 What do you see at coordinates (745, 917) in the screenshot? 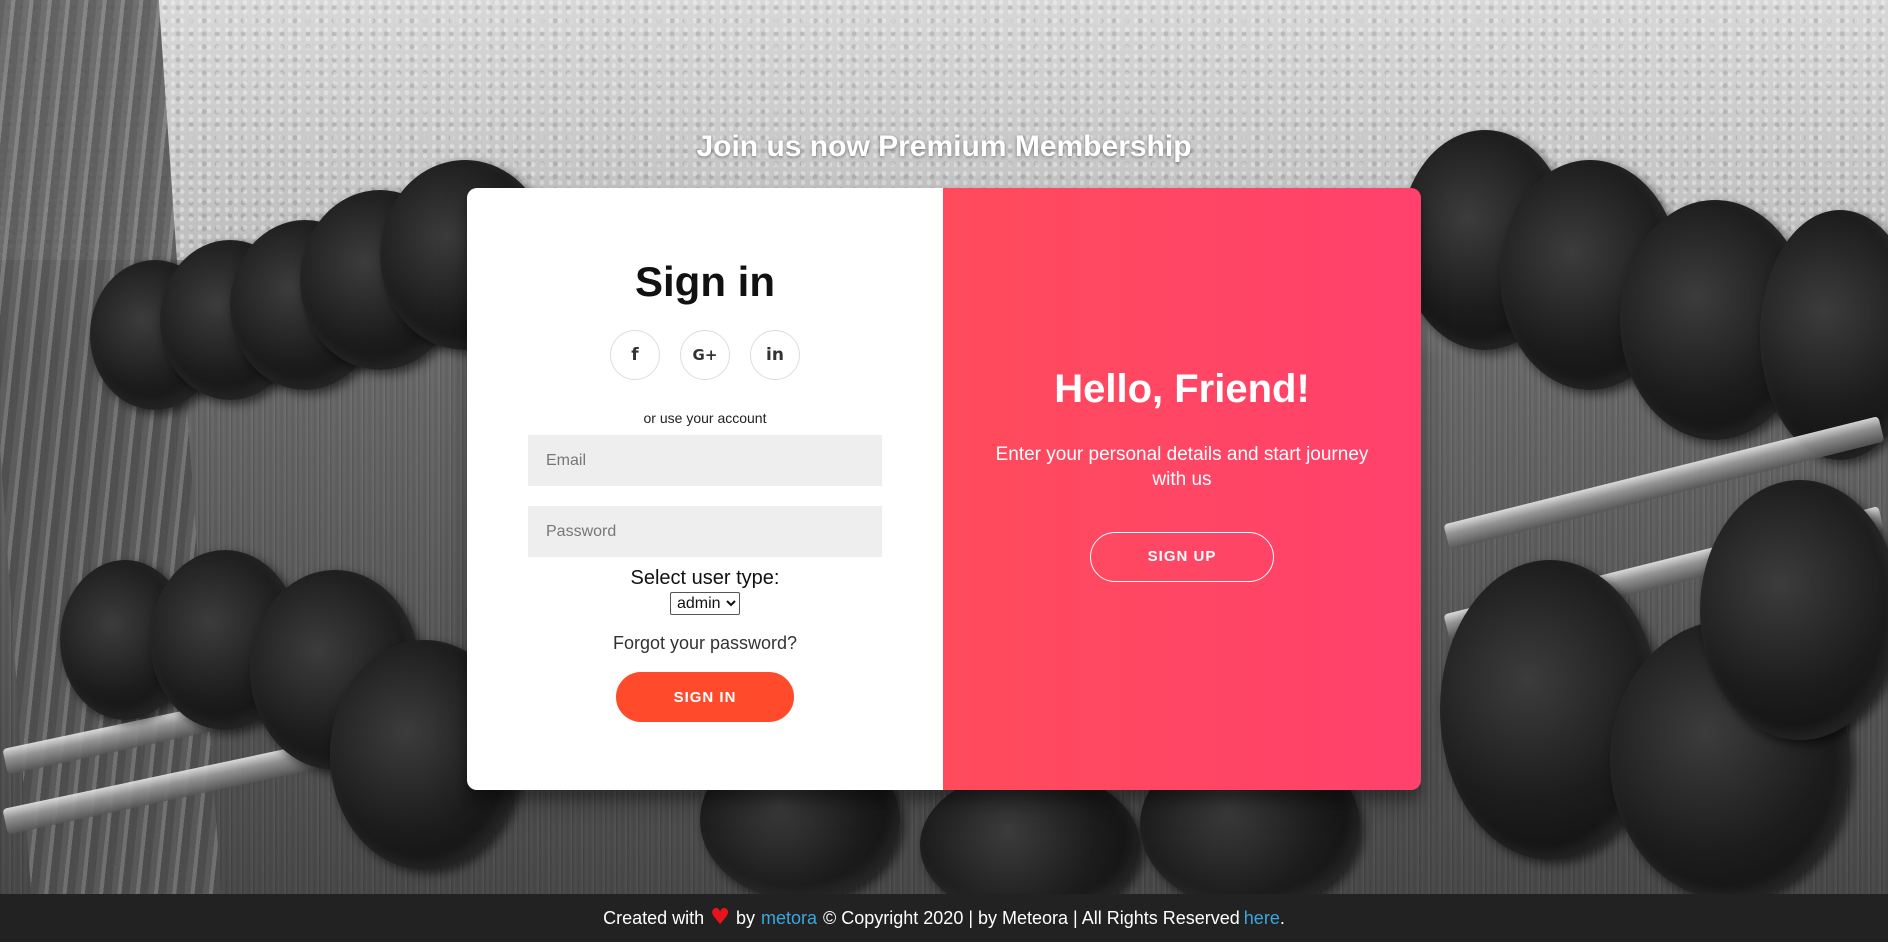
I see `footer-by: by` at bounding box center [745, 917].